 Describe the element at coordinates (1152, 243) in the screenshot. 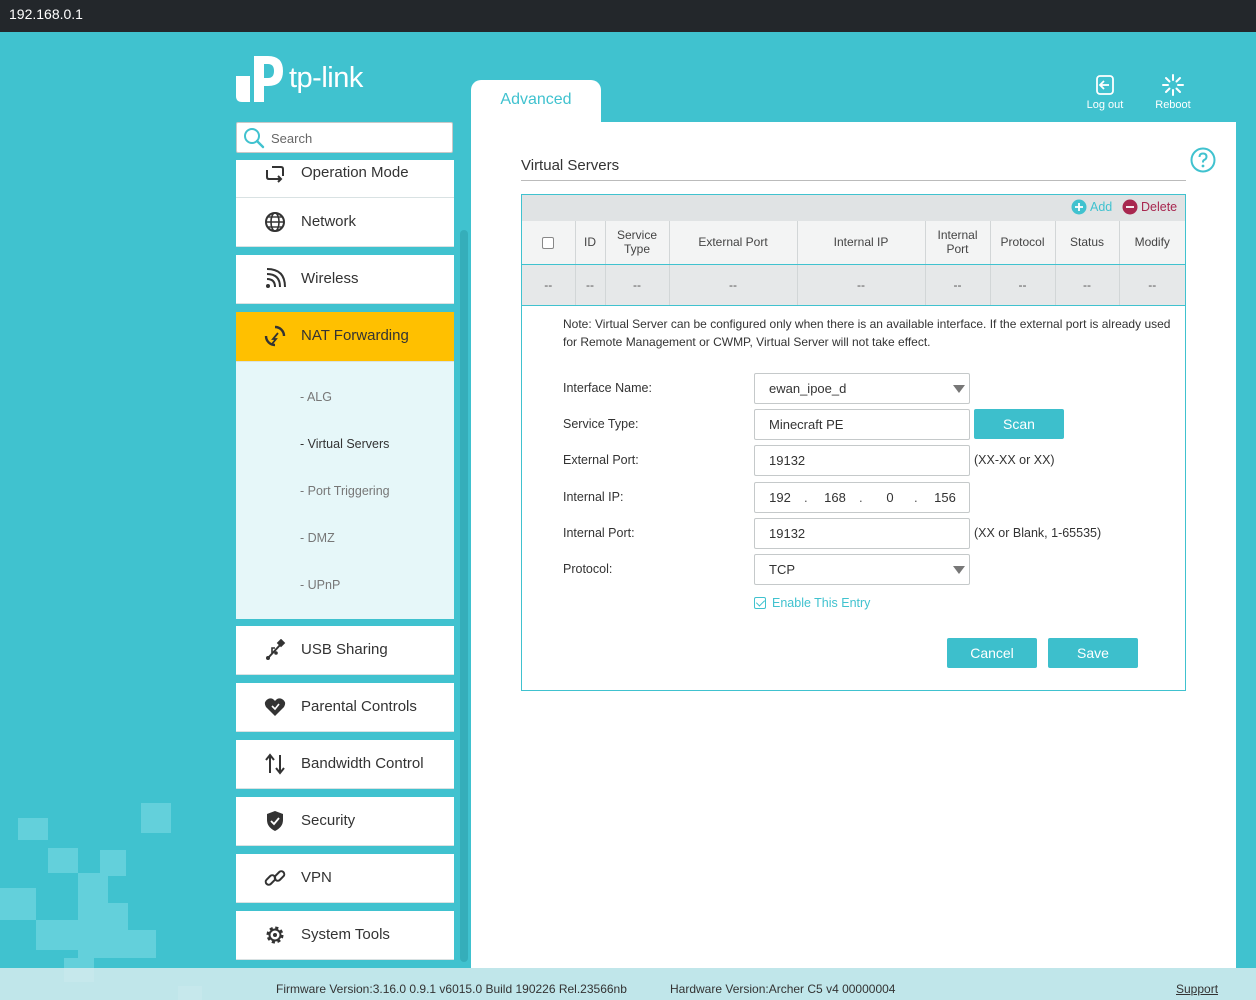

I see `column-header-modify: Modify` at that location.